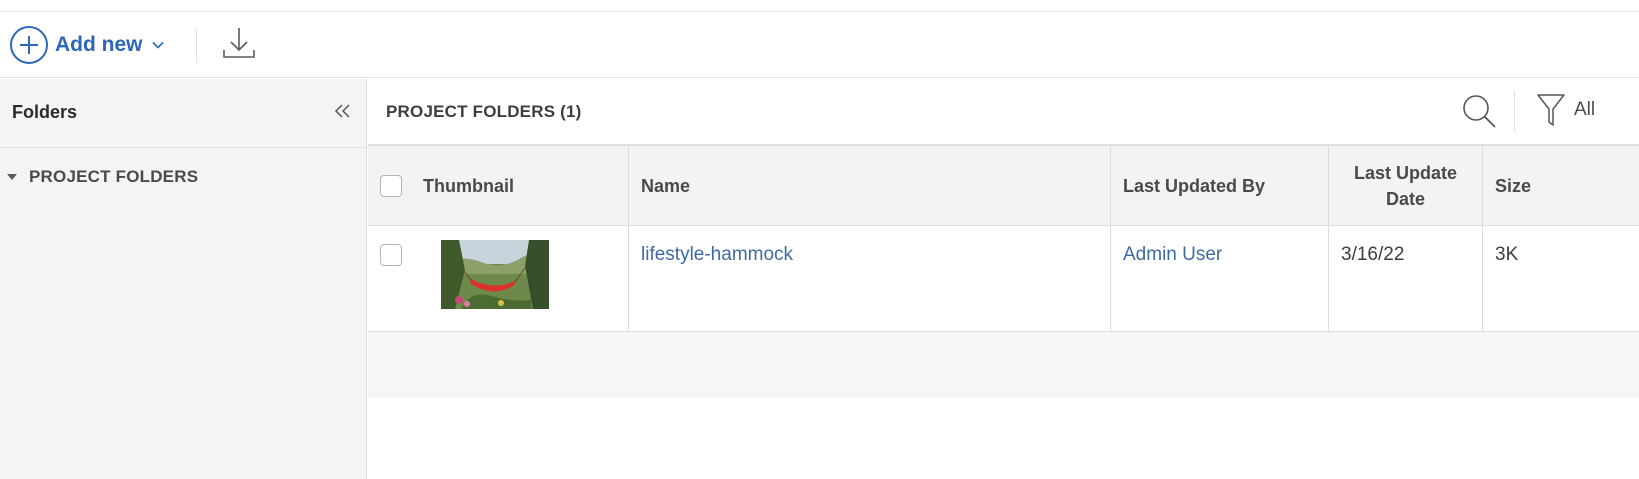  What do you see at coordinates (1507, 254) in the screenshot?
I see `row-size: 3K` at bounding box center [1507, 254].